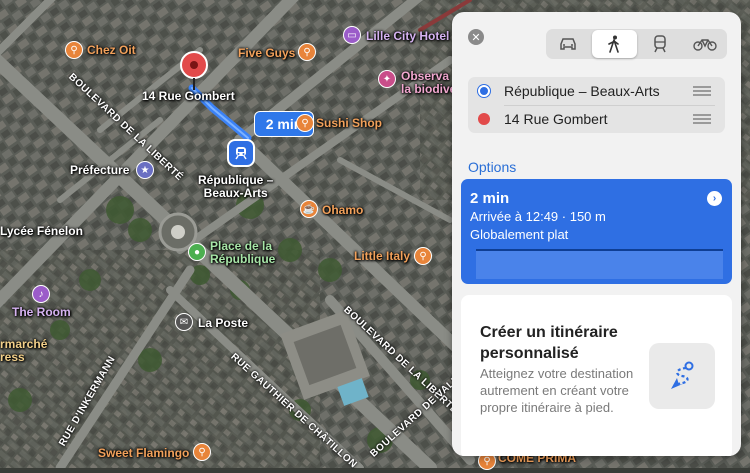  I want to click on poi-lille-city-hotel: Lille City Hotel, so click(407, 36).